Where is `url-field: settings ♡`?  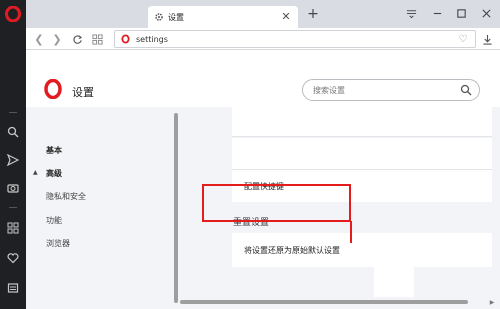
url-field: settings ♡ is located at coordinates (295, 39).